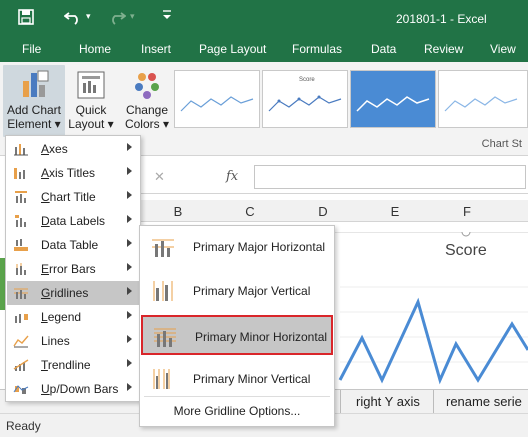 The image size is (528, 437). I want to click on menu-item-label: Data Labels, so click(73, 221).